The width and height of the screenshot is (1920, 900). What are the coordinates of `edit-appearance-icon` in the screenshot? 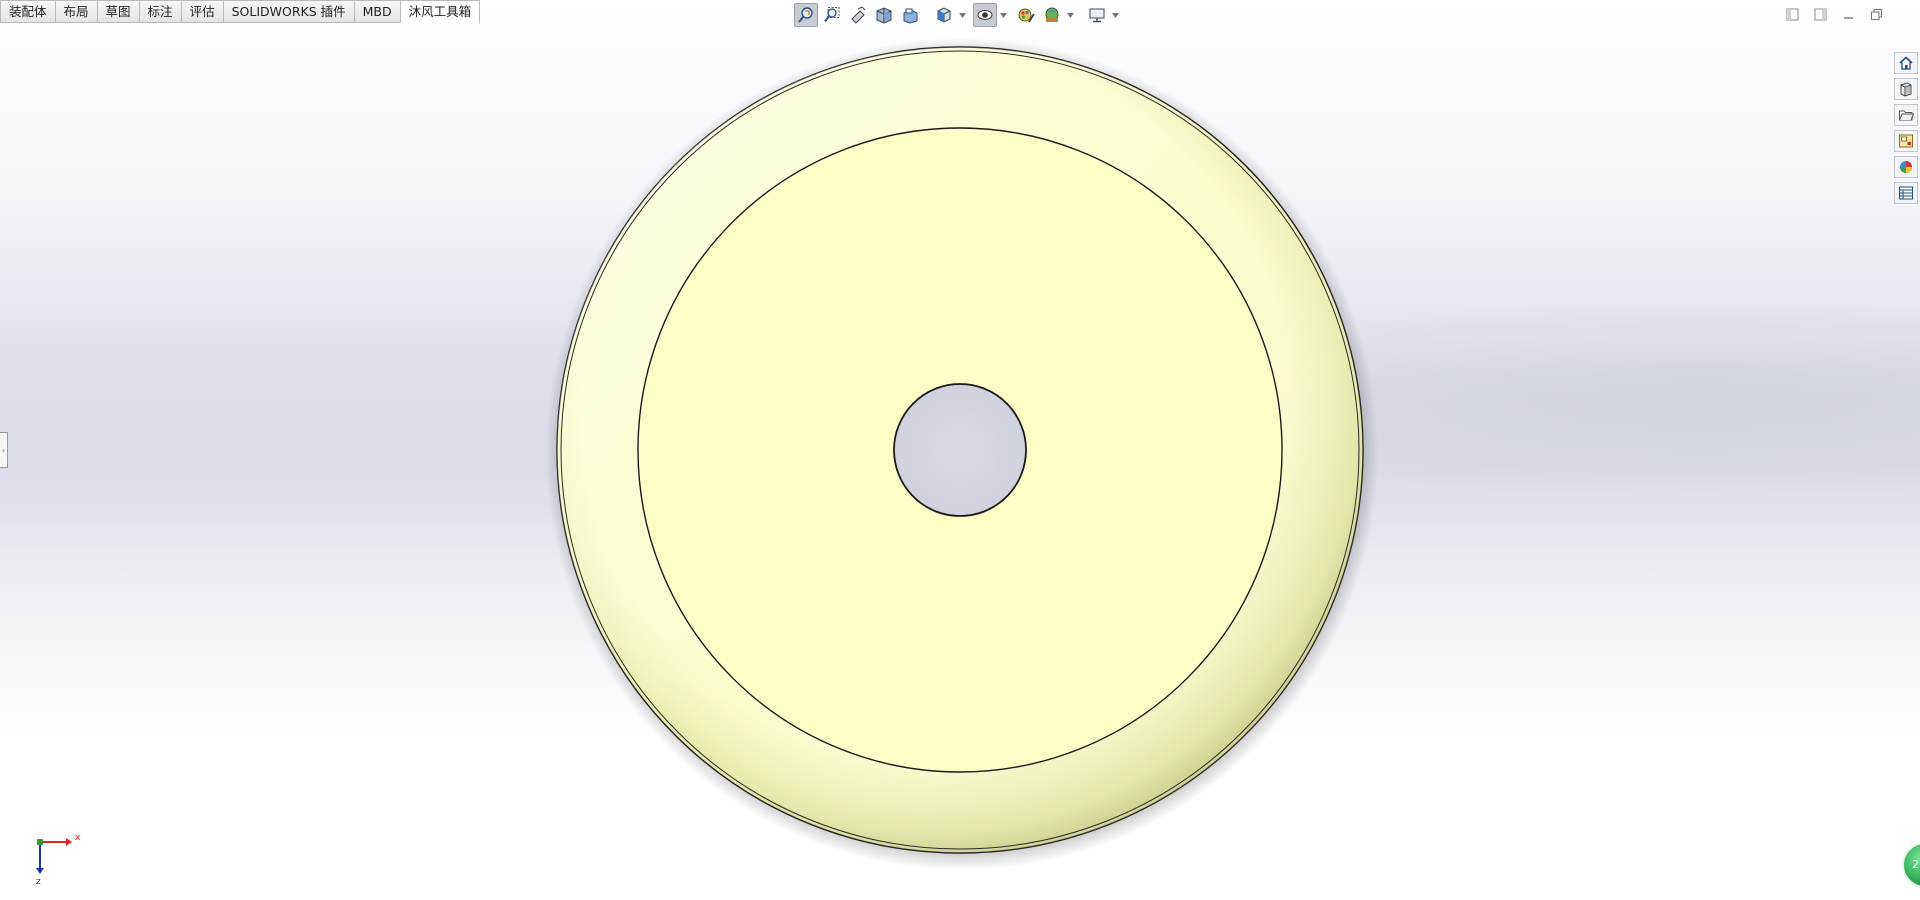 It's located at (1026, 15).